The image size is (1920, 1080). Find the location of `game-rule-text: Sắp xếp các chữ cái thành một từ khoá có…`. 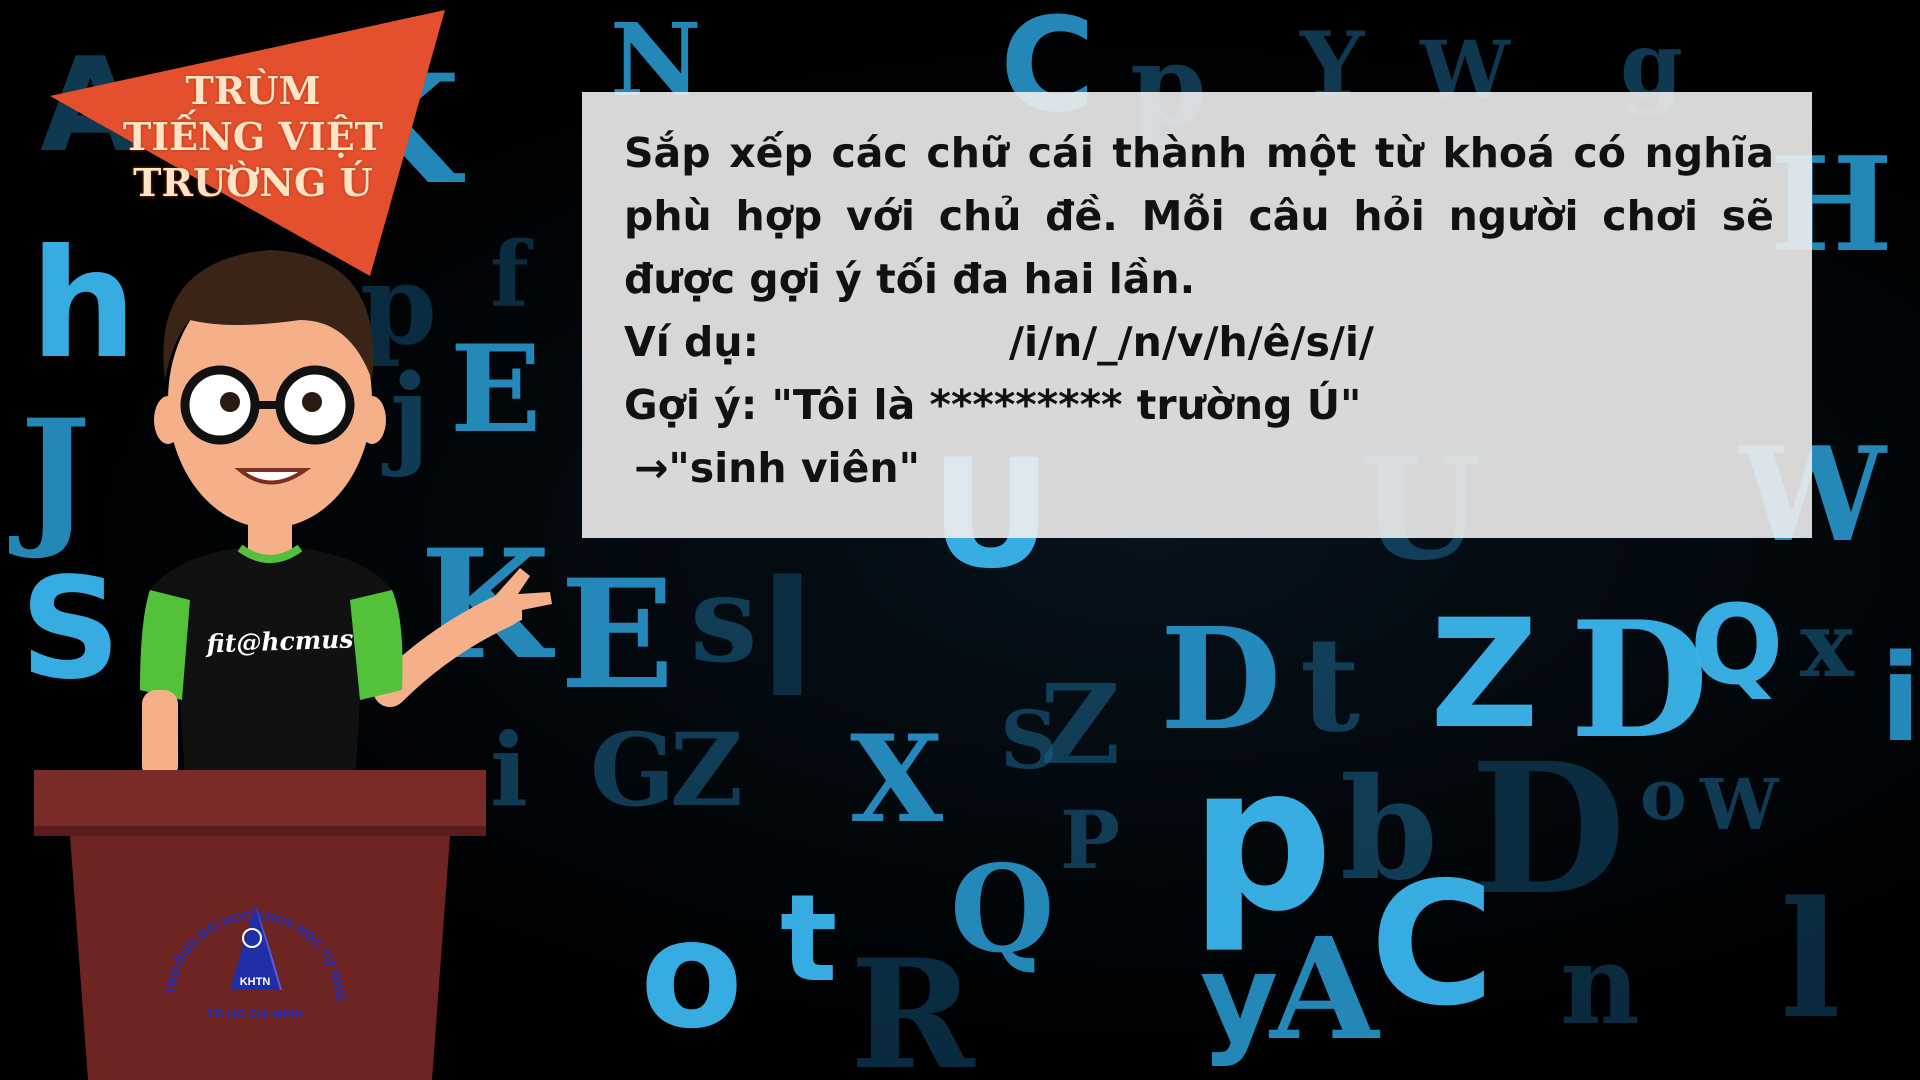

game-rule-text: Sắp xếp các chữ cái thành một từ khoá có… is located at coordinates (1199, 216).